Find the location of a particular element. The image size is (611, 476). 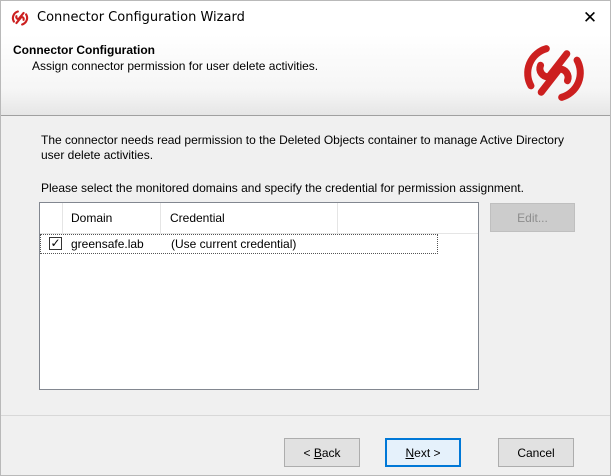

list-header: Domain Credential is located at coordinates (259, 218).